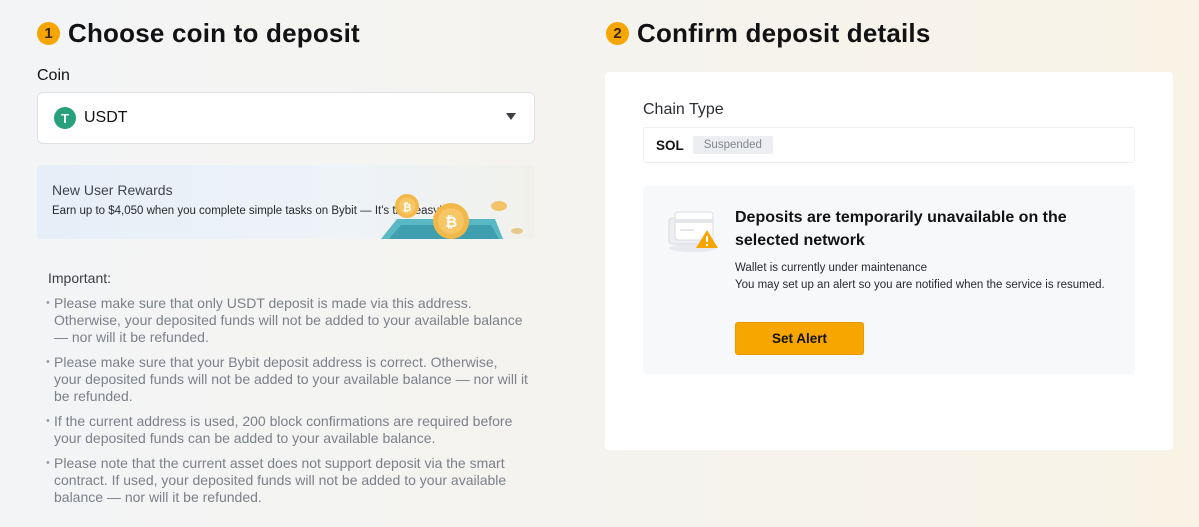 The width and height of the screenshot is (1199, 527). I want to click on step-1-header: 1 Choose coin to deposit, so click(198, 33).